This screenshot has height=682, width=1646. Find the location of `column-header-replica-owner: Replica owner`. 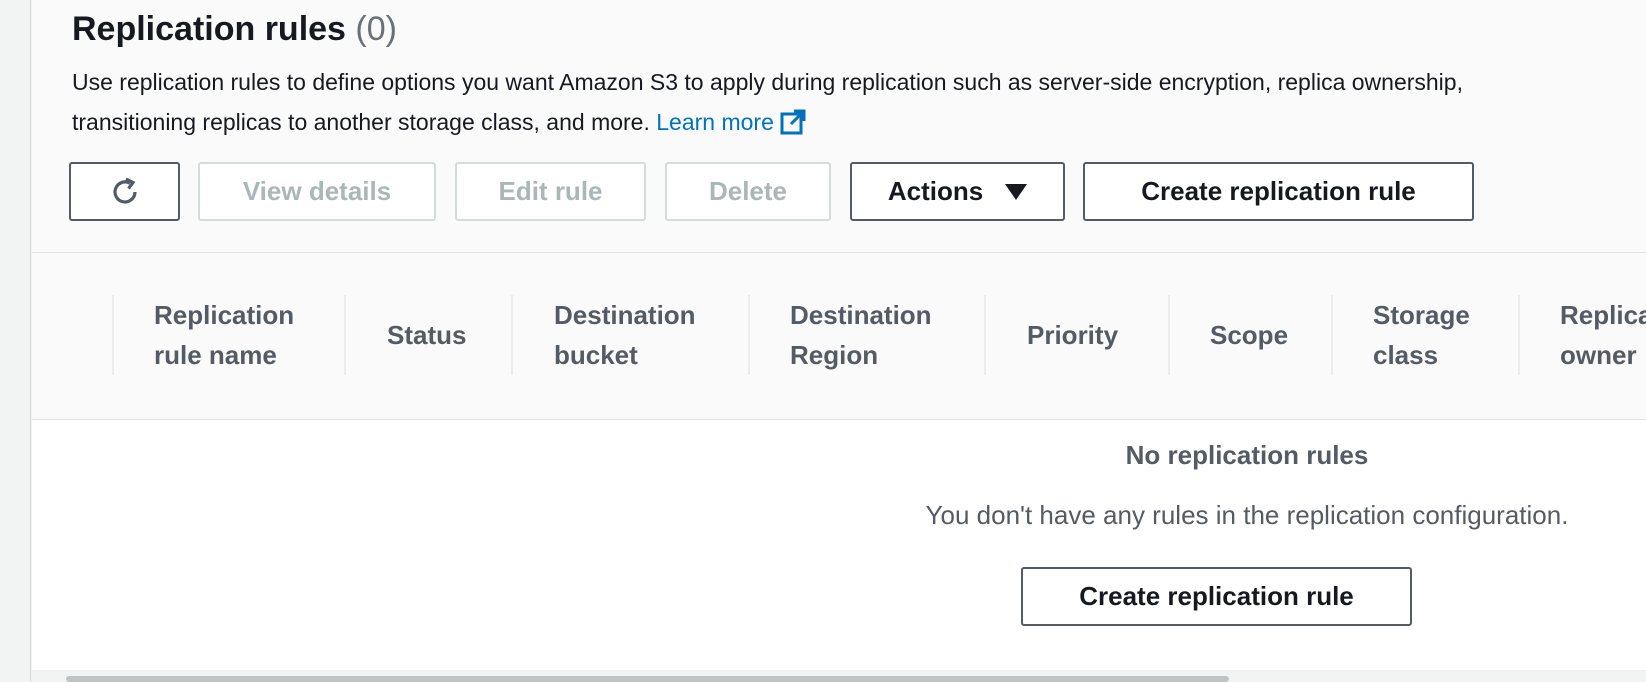

column-header-replica-owner: Replica owner is located at coordinates (1603, 335).